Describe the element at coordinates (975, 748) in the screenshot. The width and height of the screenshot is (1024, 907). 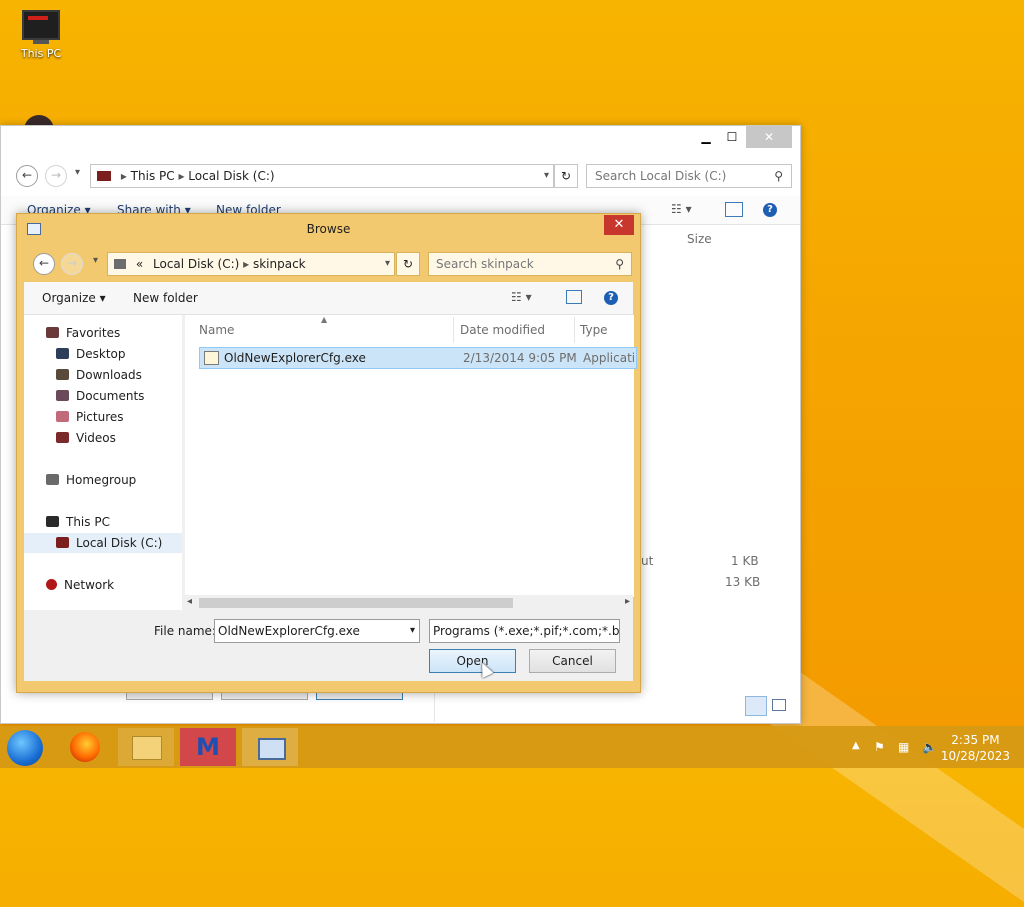
I see `taskbar-clock: 2:35 PM 10/28/2023` at that location.